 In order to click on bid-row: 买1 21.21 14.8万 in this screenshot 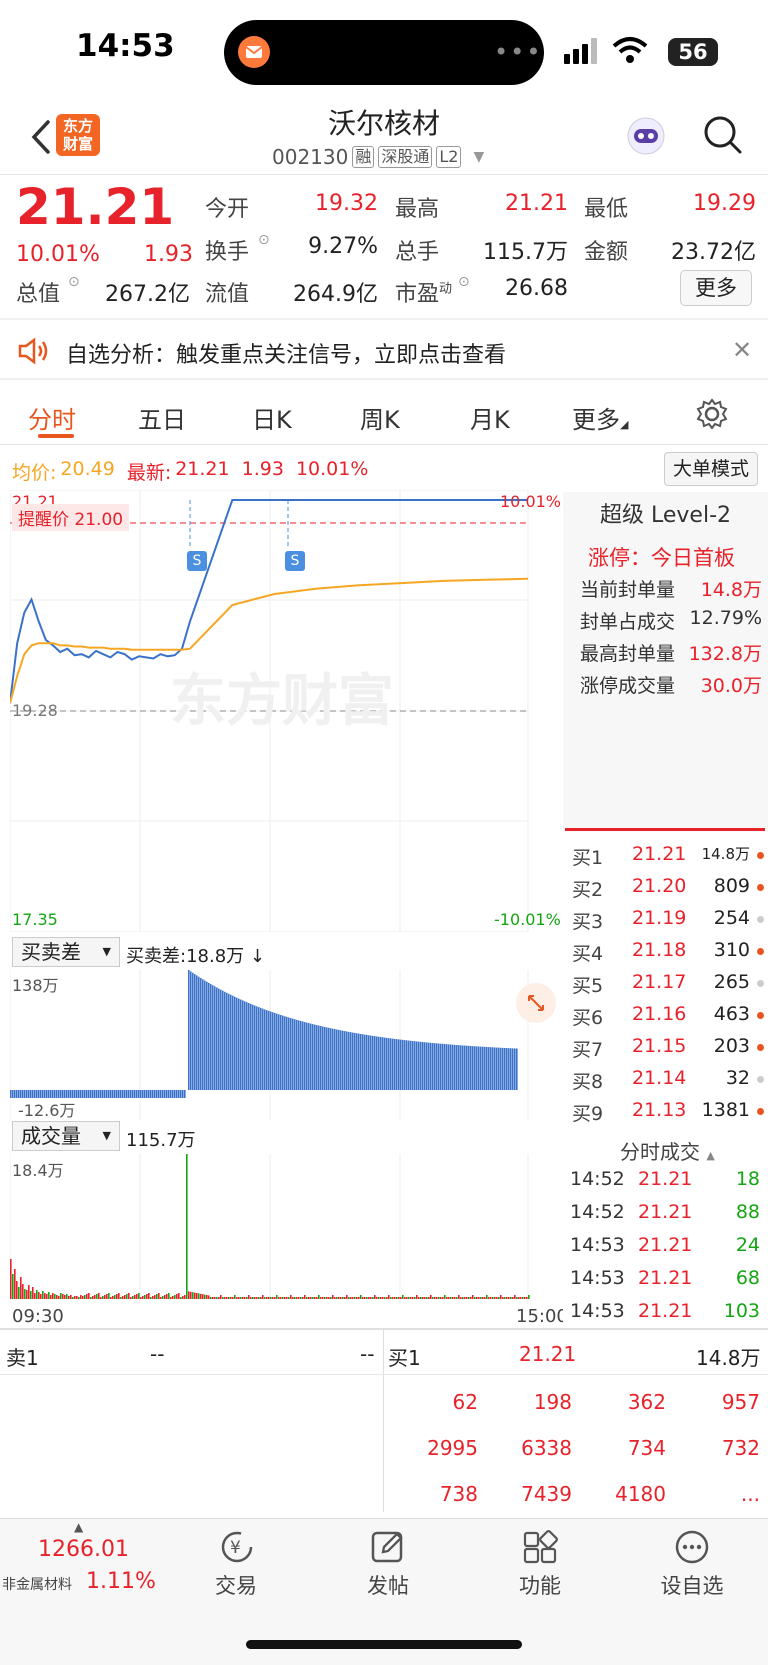, I will do `click(668, 857)`.